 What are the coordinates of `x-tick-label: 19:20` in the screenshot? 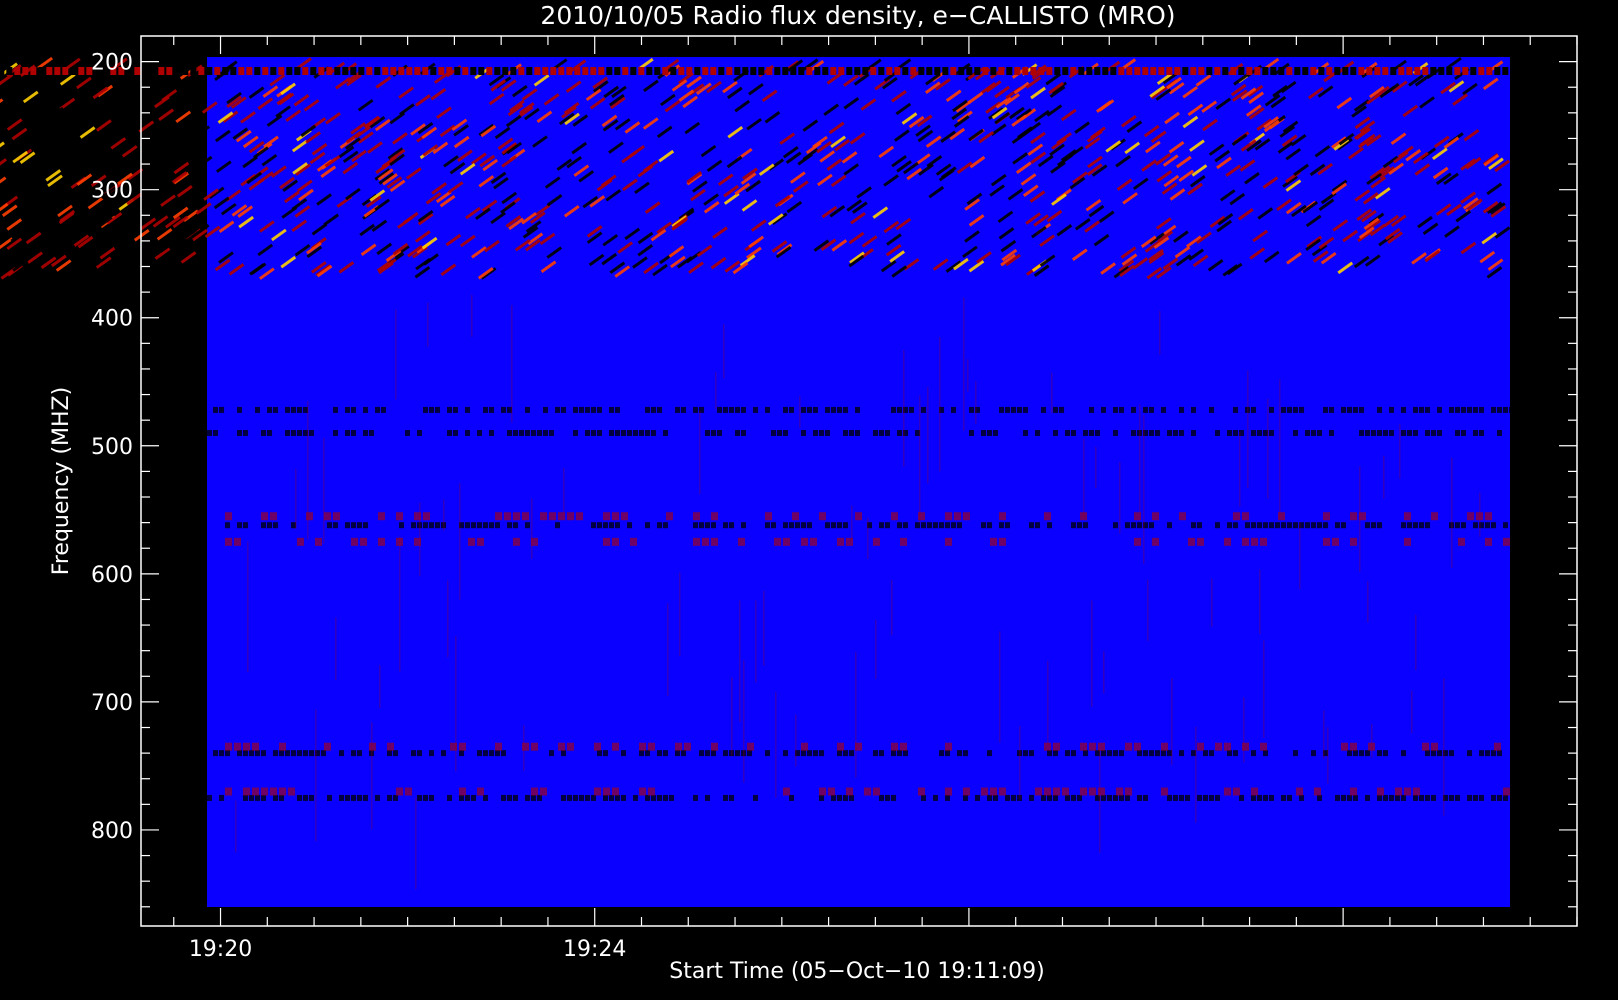 It's located at (220, 949).